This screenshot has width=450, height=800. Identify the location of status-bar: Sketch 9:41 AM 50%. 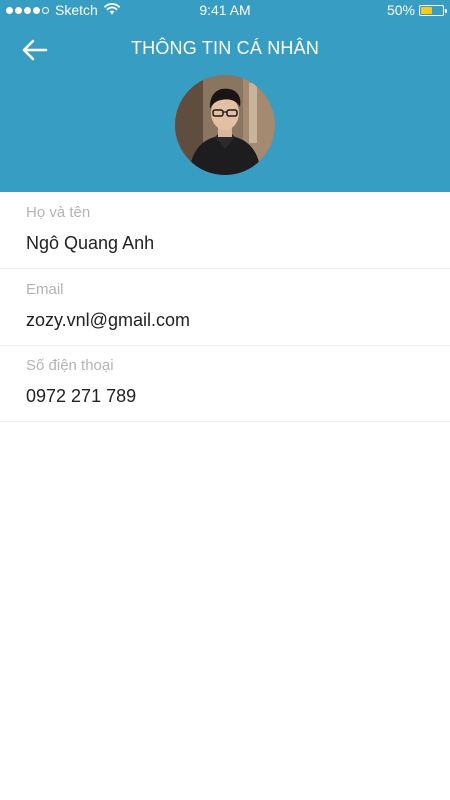
(225, 10).